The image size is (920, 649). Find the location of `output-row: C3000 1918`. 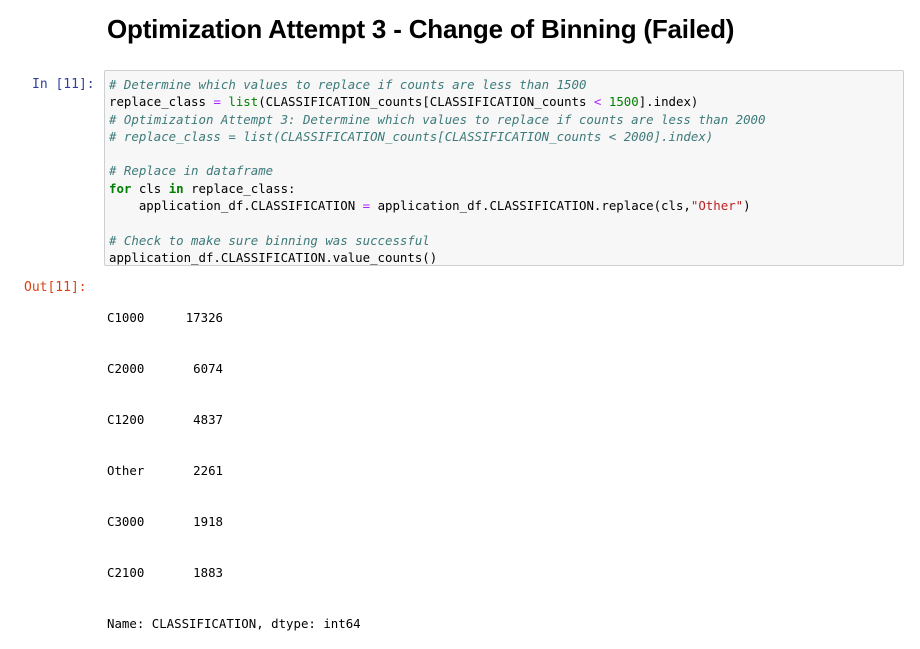

output-row: C3000 1918 is located at coordinates (234, 521).